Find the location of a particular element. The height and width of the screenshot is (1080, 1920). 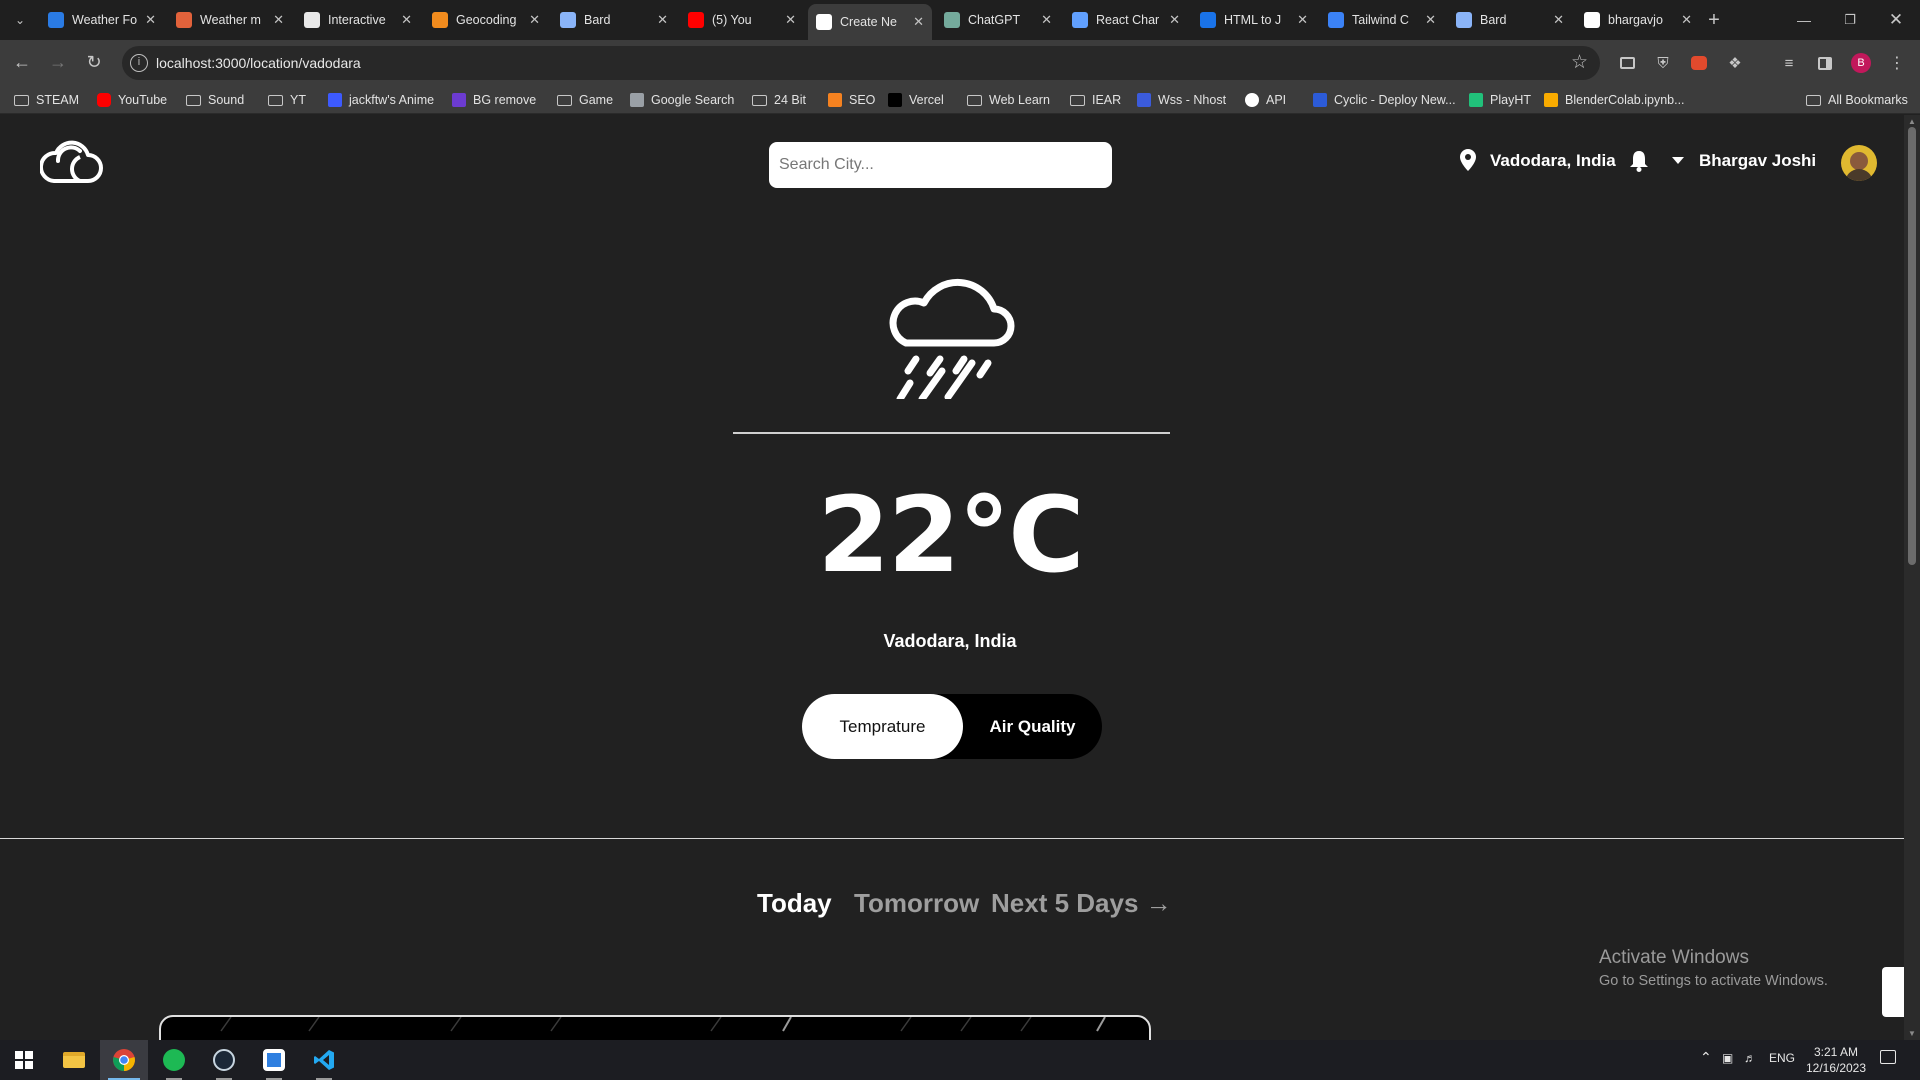

bookmark-item: STEAM is located at coordinates (46, 100).